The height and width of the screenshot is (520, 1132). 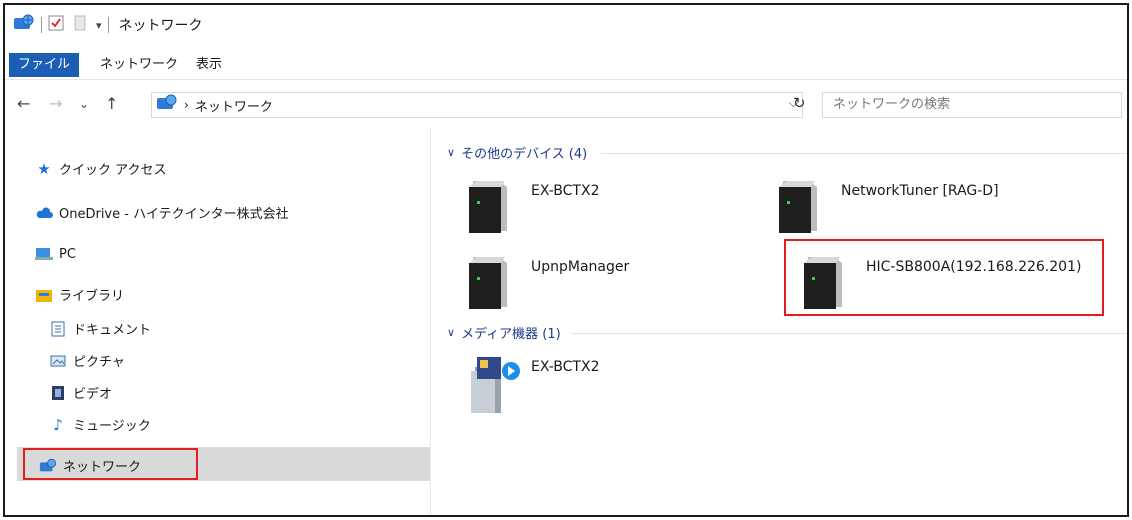 What do you see at coordinates (67, 254) in the screenshot?
I see `nav-label: PC` at bounding box center [67, 254].